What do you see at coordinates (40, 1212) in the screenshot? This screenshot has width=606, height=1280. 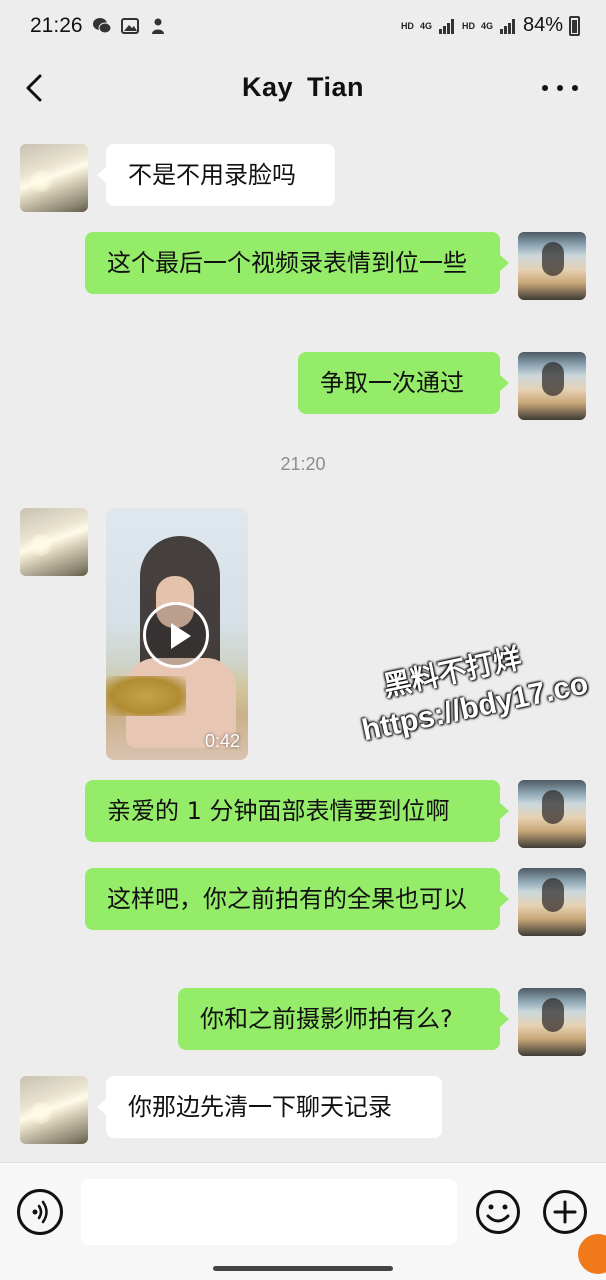 I see `voice-icon` at bounding box center [40, 1212].